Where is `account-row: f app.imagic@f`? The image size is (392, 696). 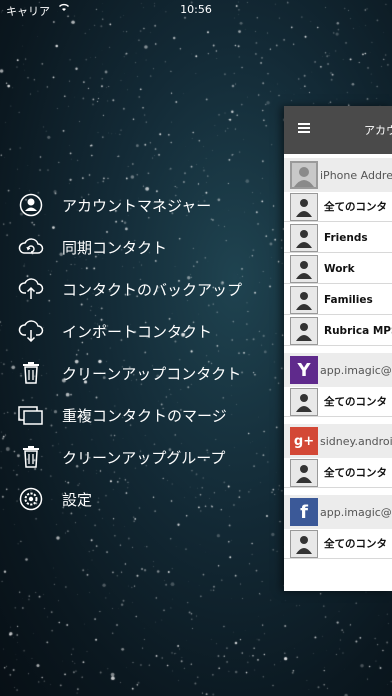
account-row: f app.imagic@f is located at coordinates (338, 512).